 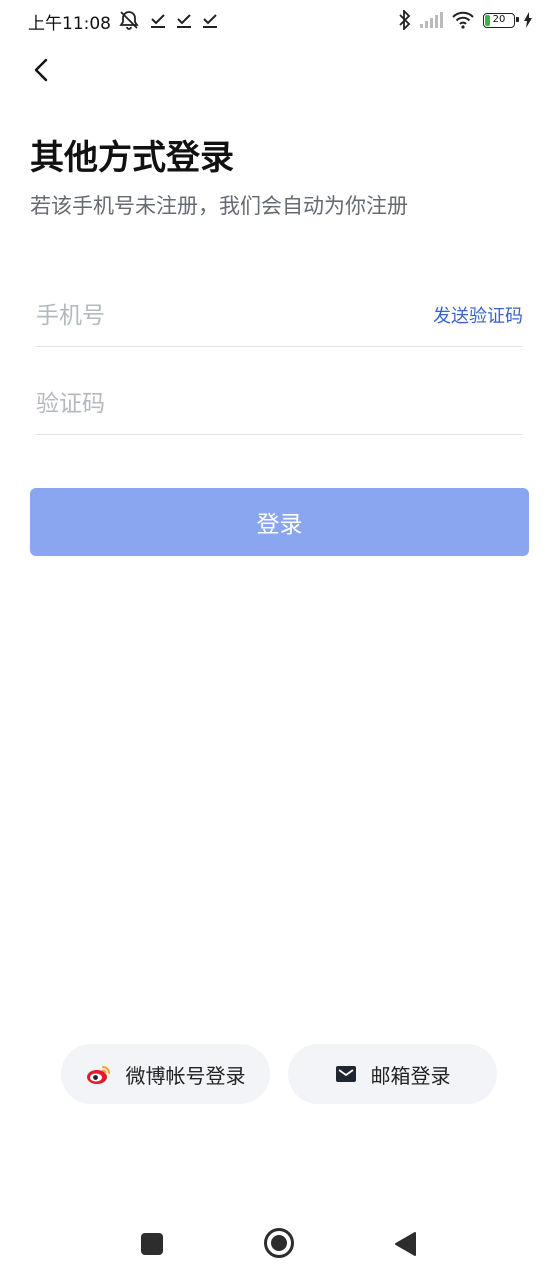 I want to click on phone-field-row: 发送验证码, so click(x=279, y=316).